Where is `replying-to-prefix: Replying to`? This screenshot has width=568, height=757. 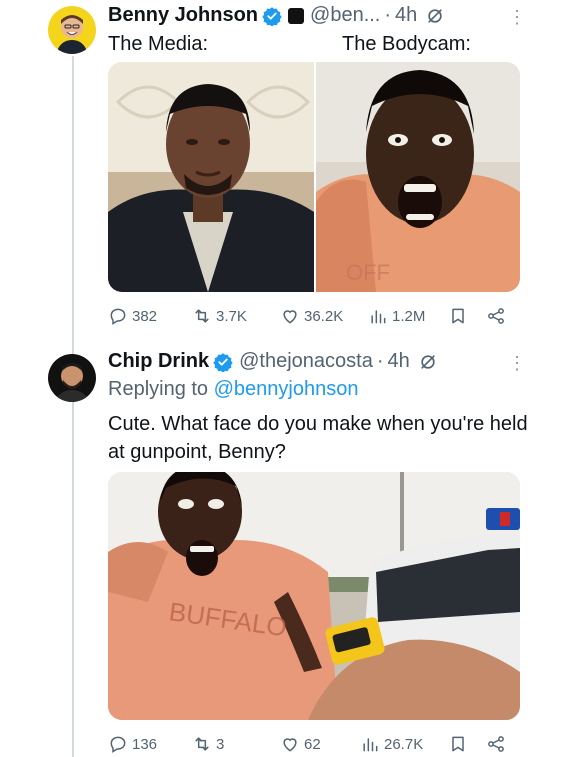
replying-to-prefix: Replying to is located at coordinates (158, 389).